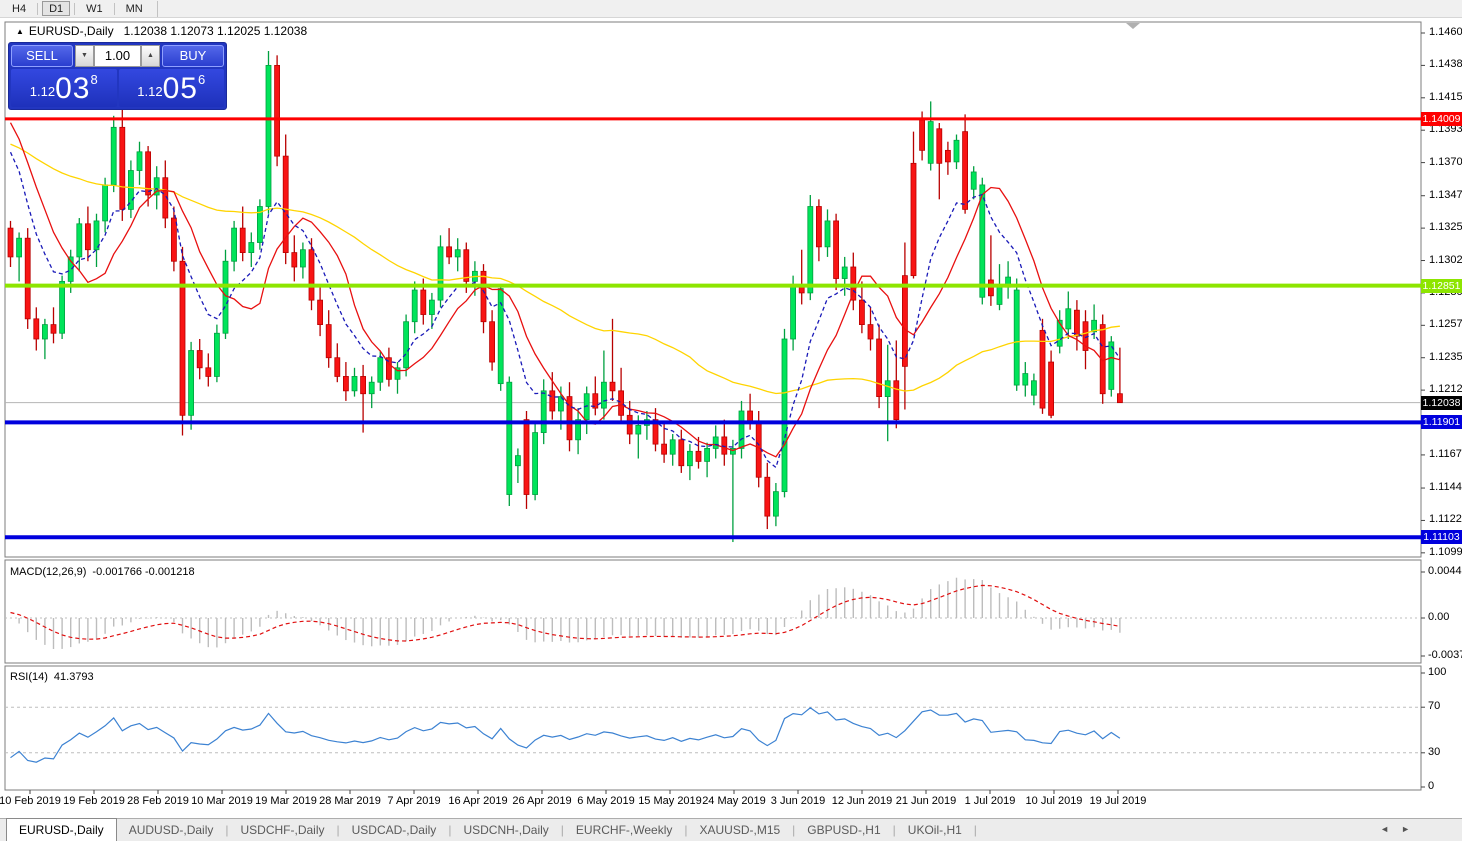 The height and width of the screenshot is (841, 1462). Describe the element at coordinates (1445, 161) in the screenshot. I see `price-tick-label: 1.13705` at that location.